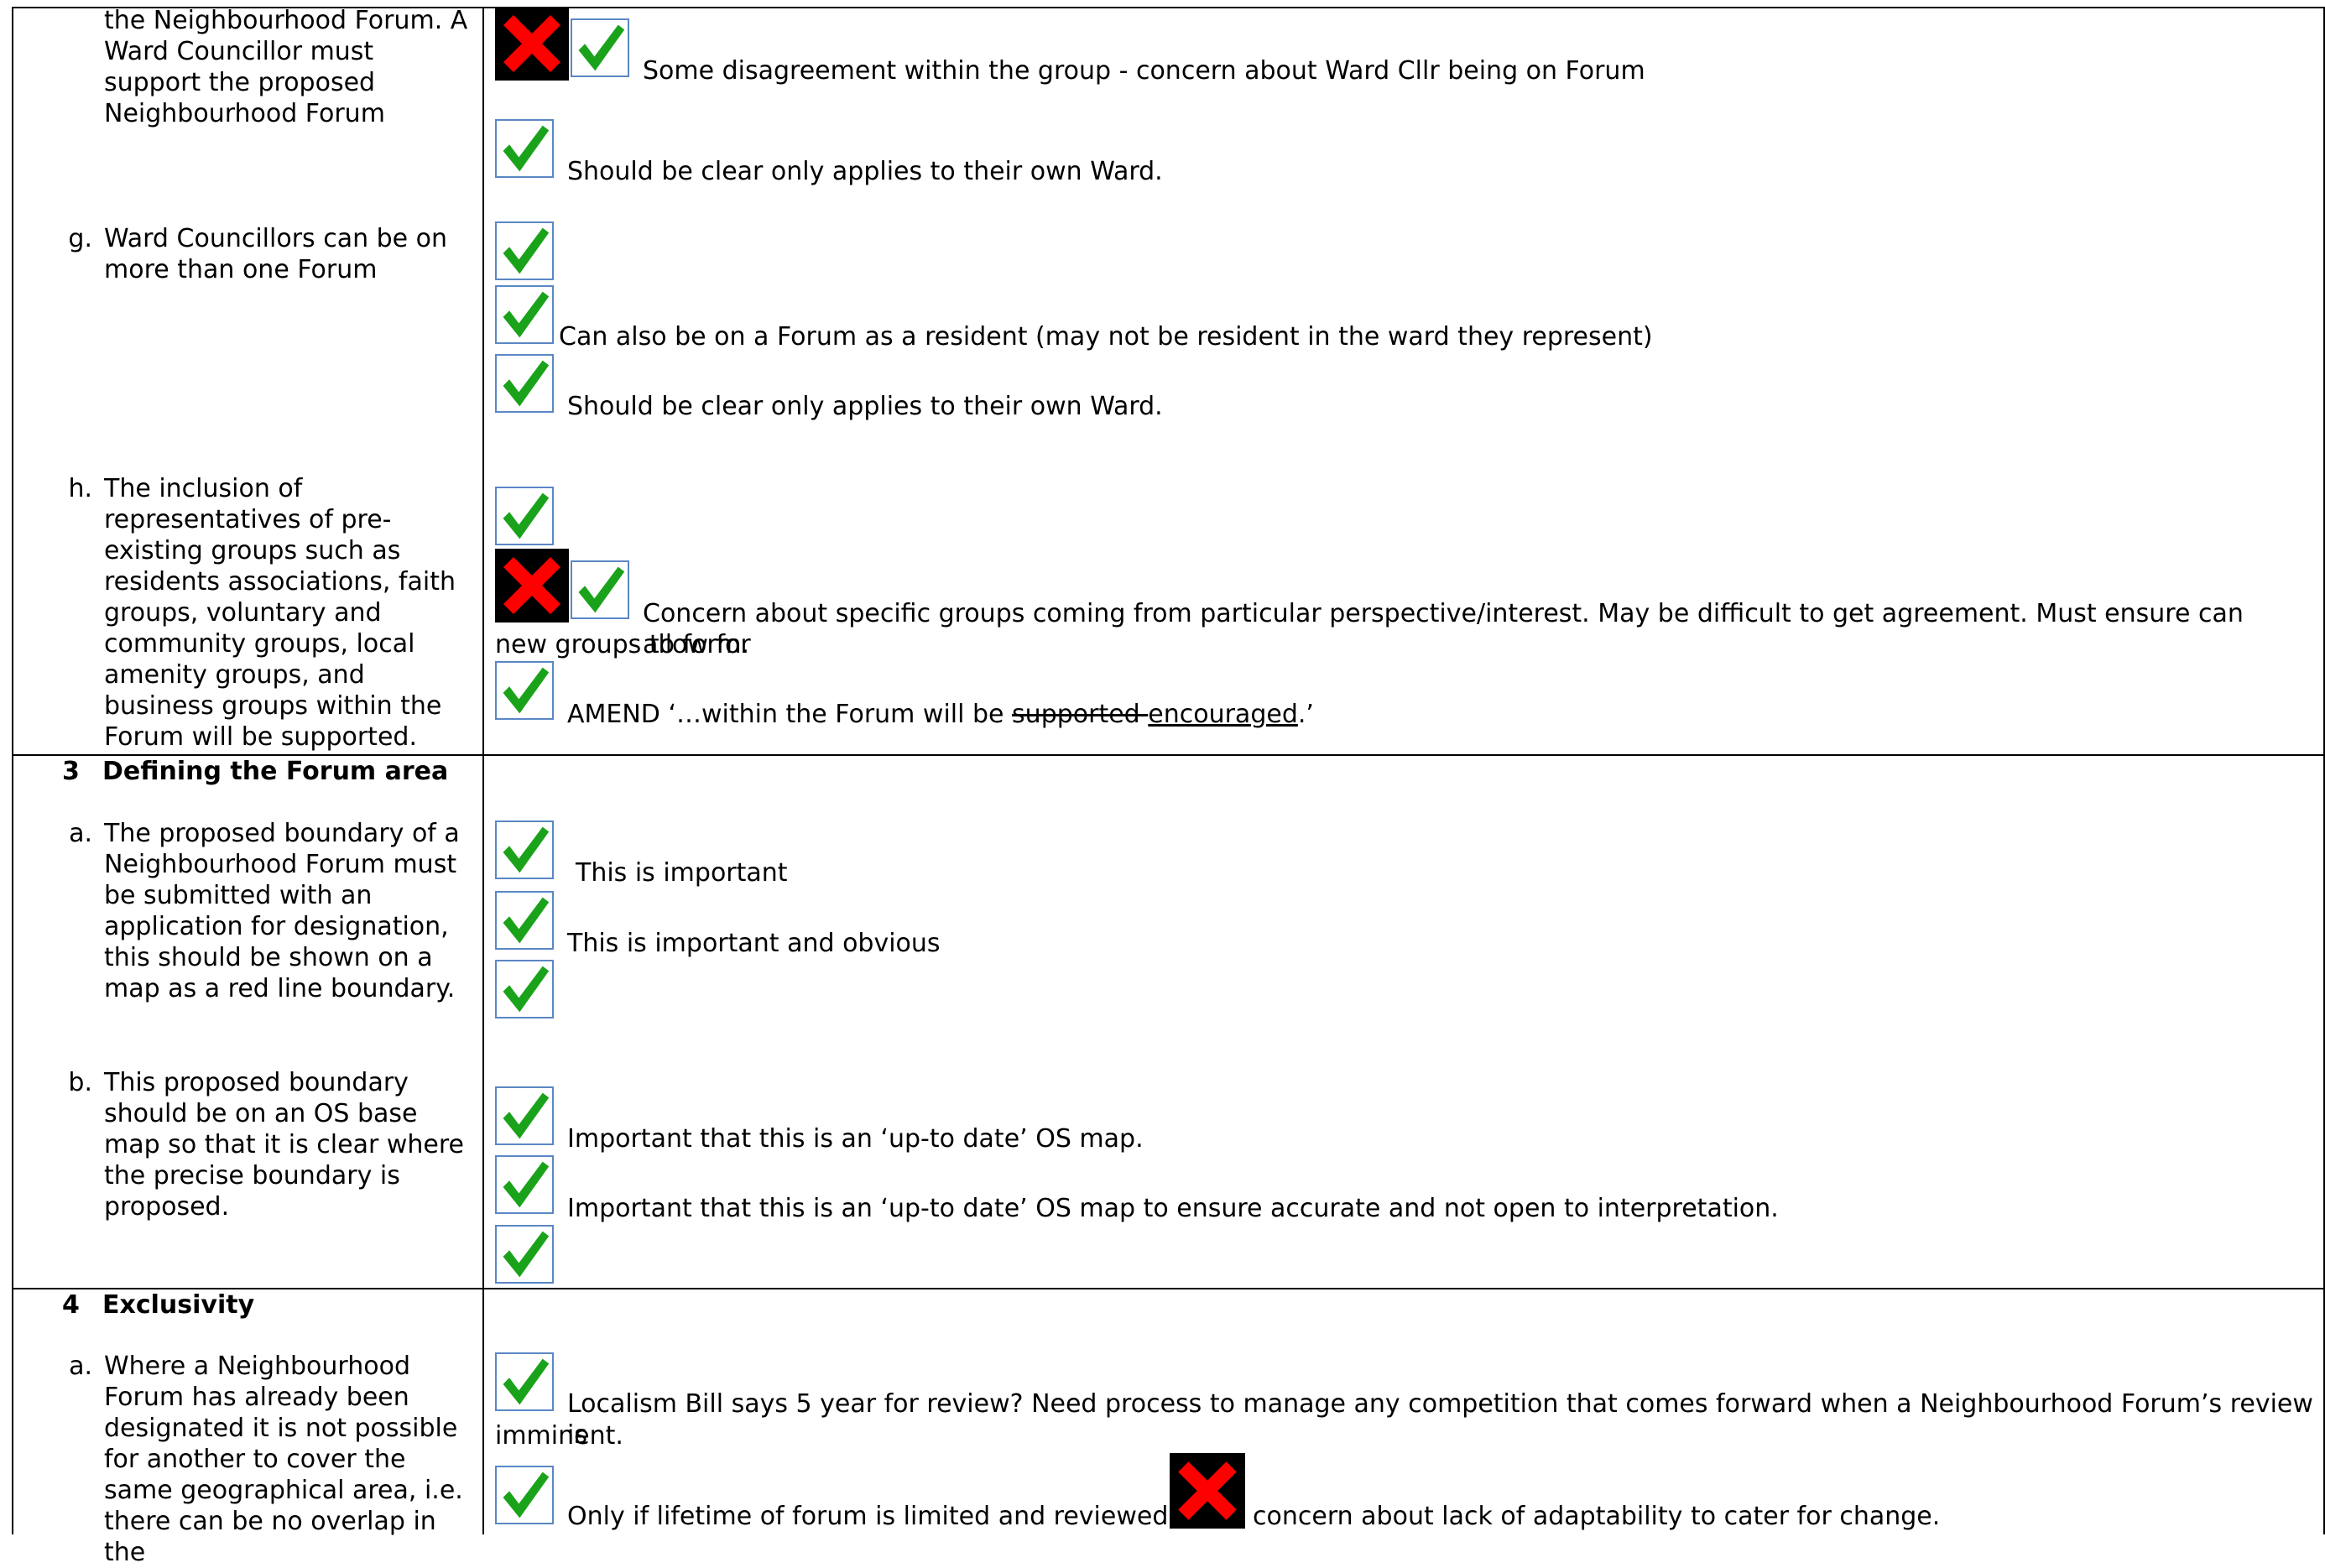  What do you see at coordinates (71, 772) in the screenshot?
I see `section-number: 3` at bounding box center [71, 772].